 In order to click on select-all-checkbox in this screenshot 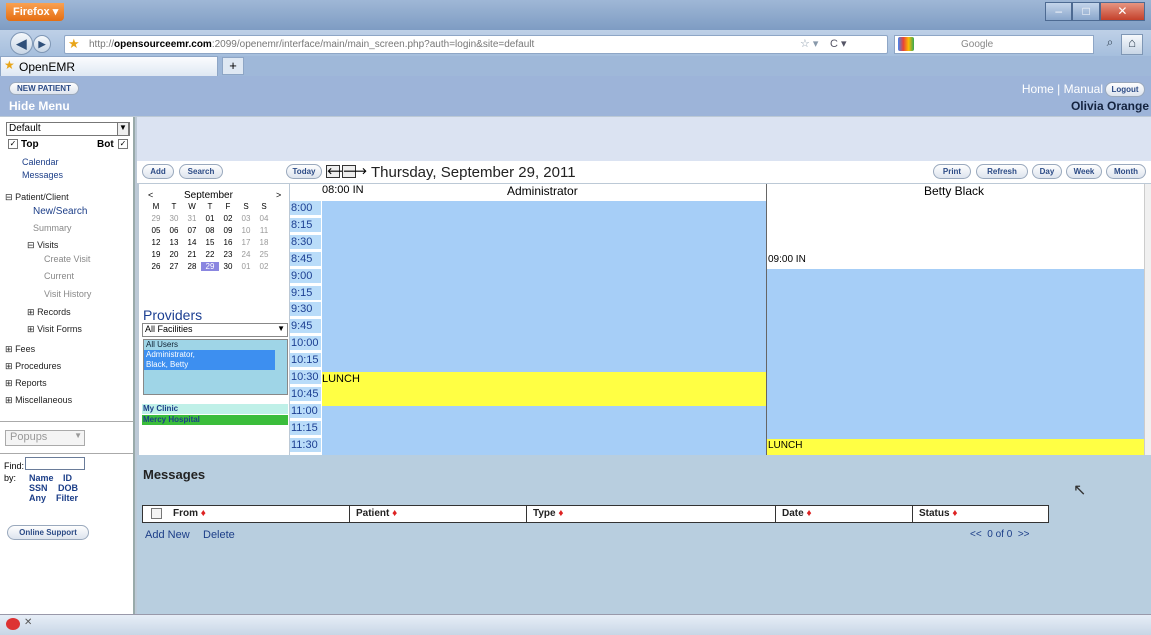, I will do `click(156, 513)`.